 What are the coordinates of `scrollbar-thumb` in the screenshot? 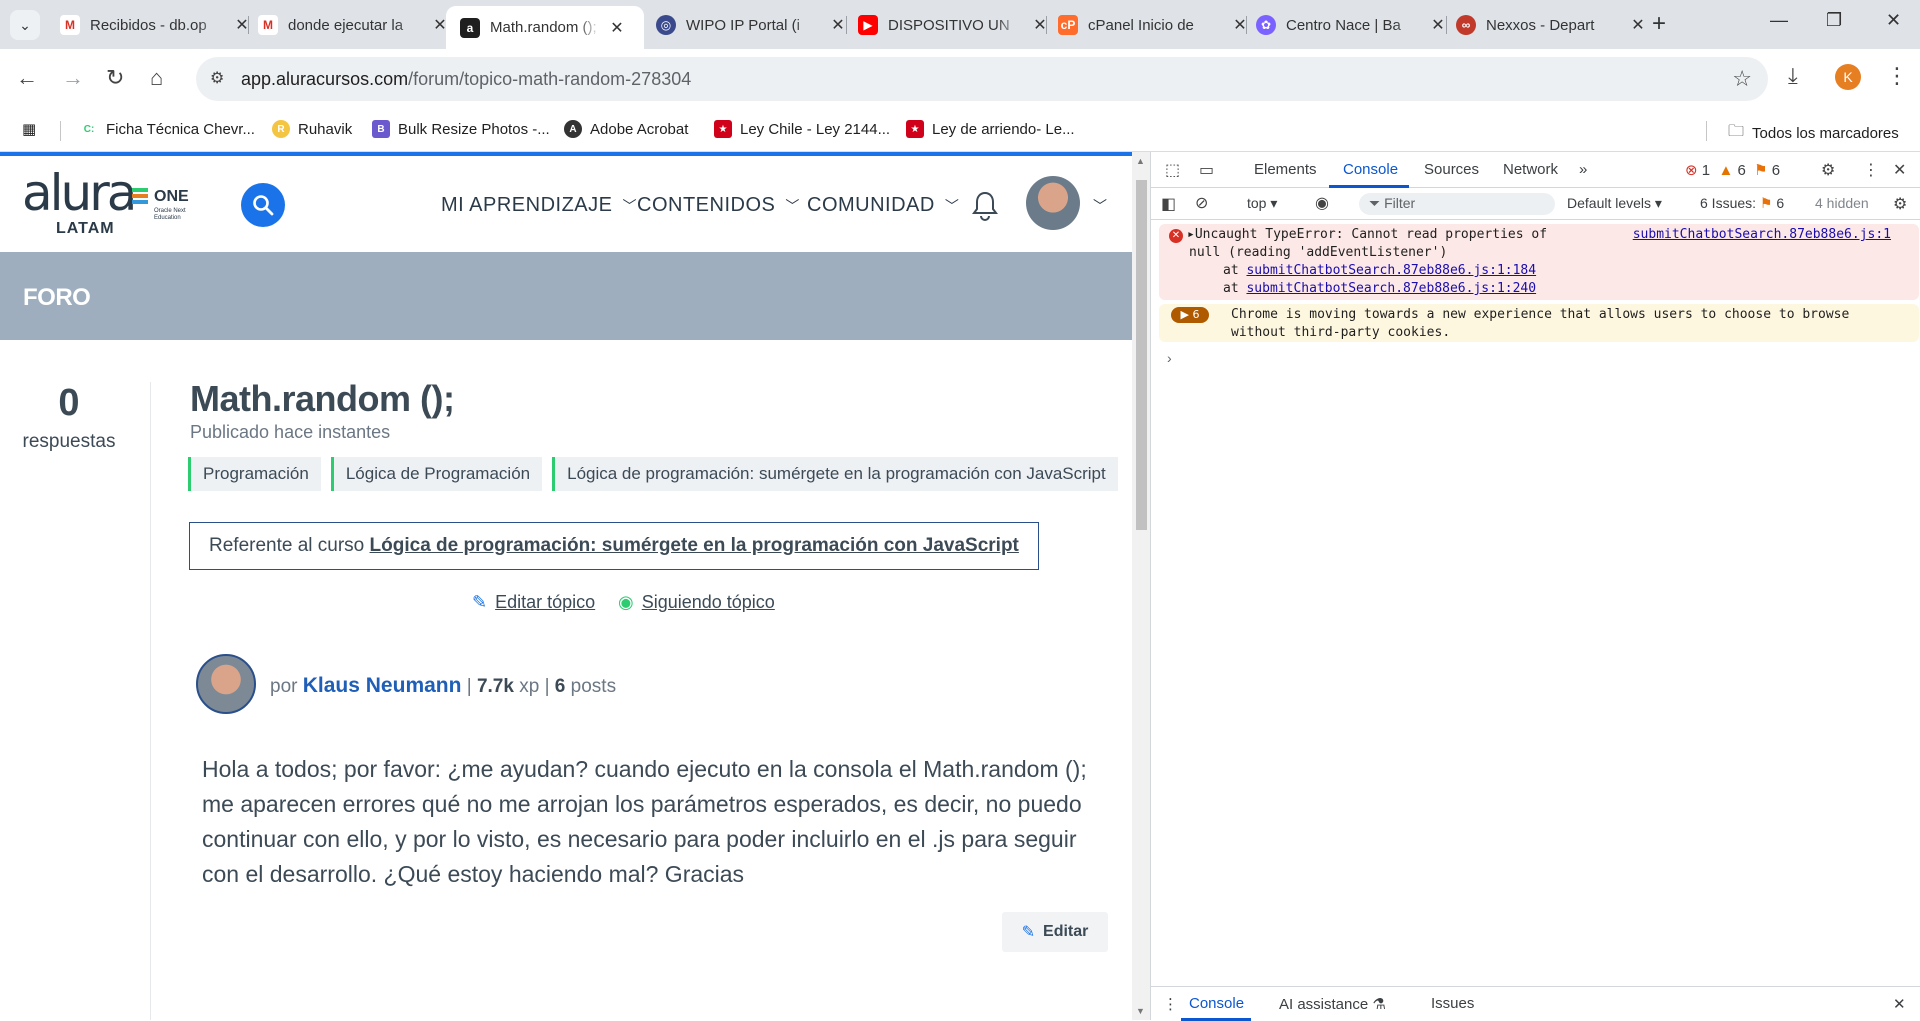 It's located at (1141, 355).